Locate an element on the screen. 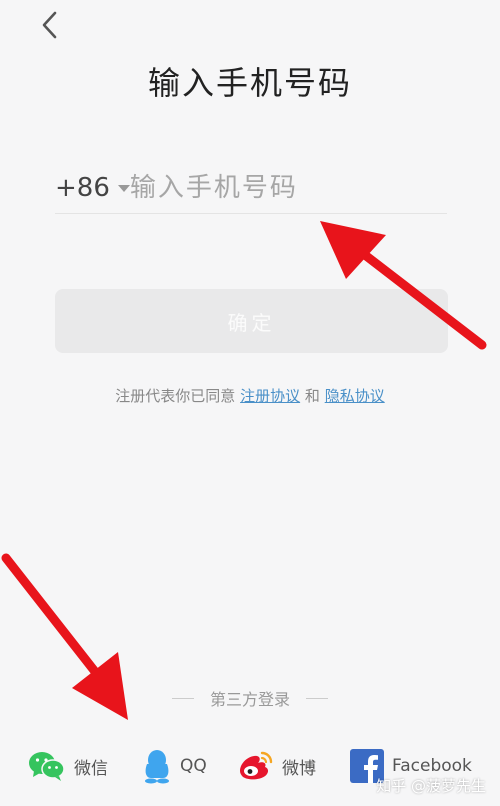 The width and height of the screenshot is (500, 806). qq-login-button: QQ is located at coordinates (174, 766).